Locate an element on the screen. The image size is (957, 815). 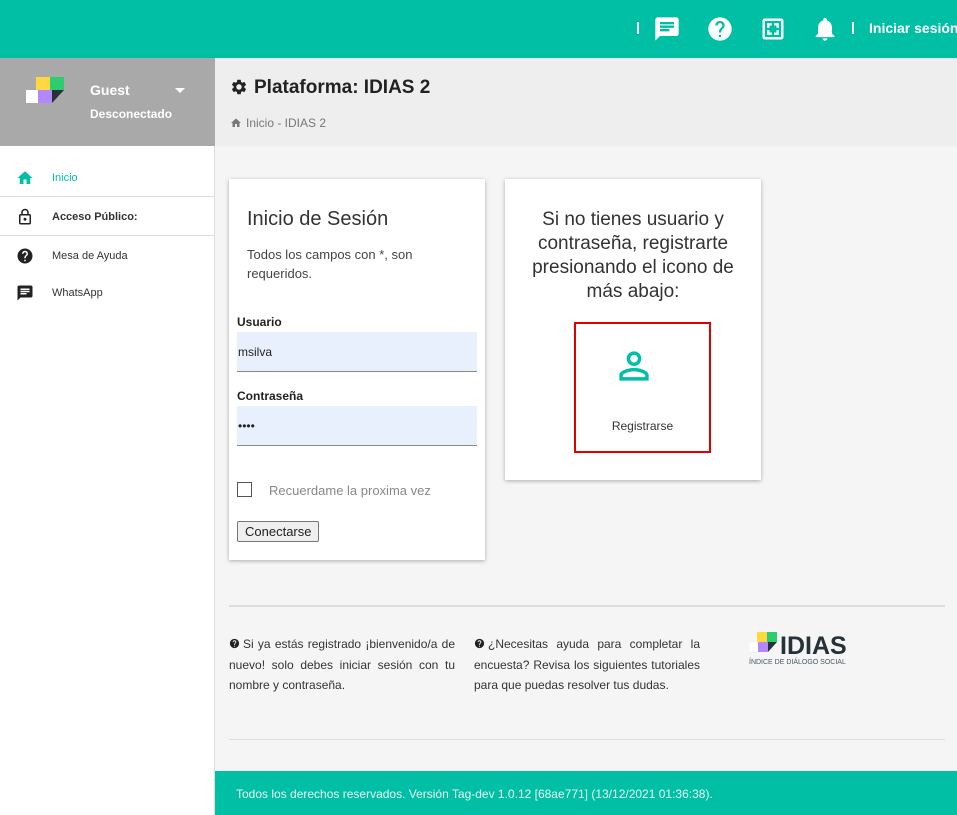
chevron-down-icon is located at coordinates (180, 90).